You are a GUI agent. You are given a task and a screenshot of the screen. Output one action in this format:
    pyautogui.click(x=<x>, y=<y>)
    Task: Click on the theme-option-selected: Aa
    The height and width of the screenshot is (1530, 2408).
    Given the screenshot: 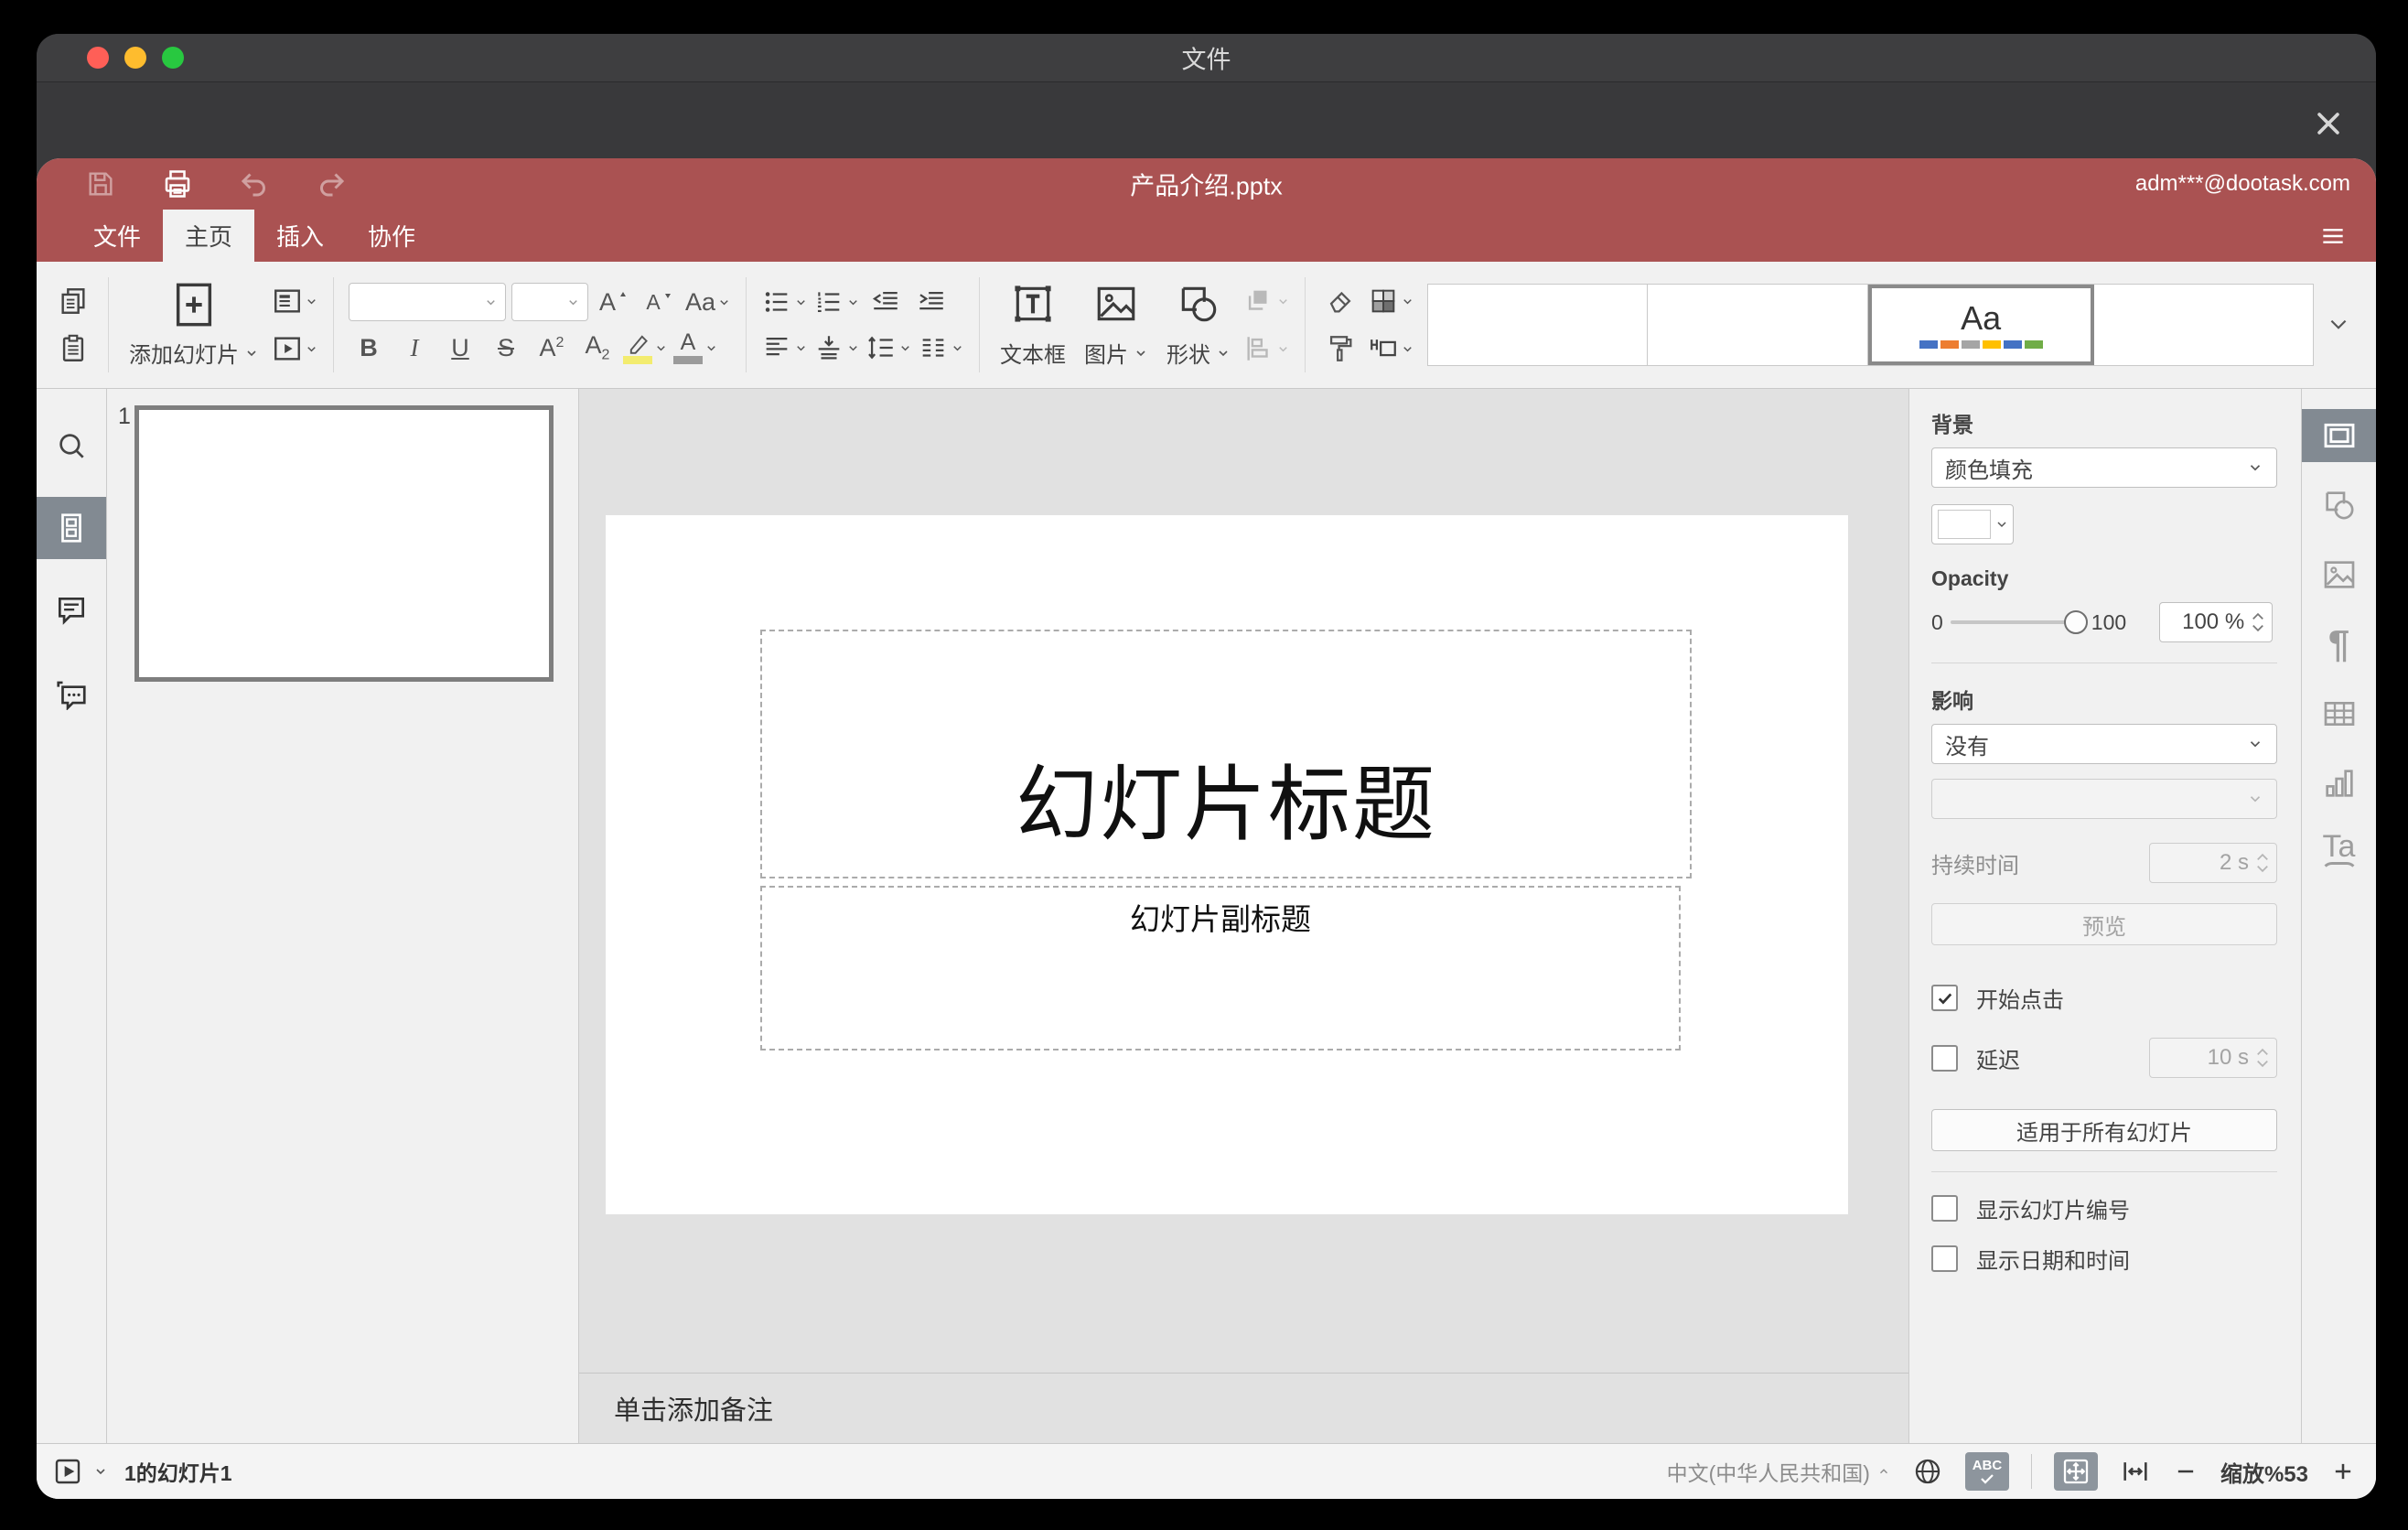 What is the action you would take?
    pyautogui.click(x=1980, y=325)
    